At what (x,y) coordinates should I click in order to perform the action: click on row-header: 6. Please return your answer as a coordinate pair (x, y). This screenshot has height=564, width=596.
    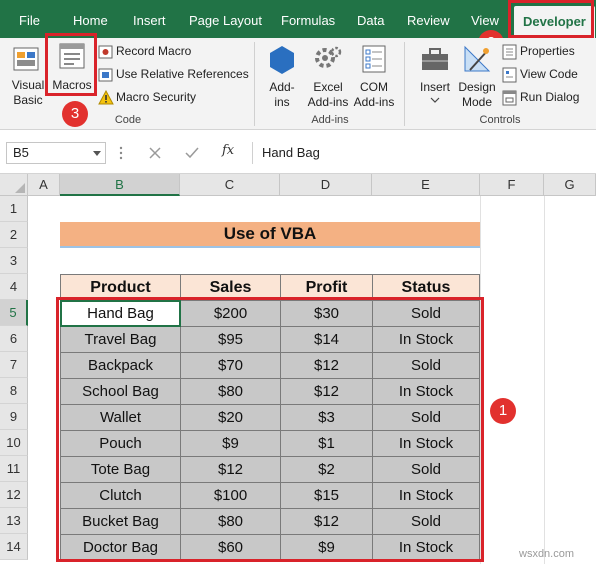
    Looking at the image, I should click on (14, 339).